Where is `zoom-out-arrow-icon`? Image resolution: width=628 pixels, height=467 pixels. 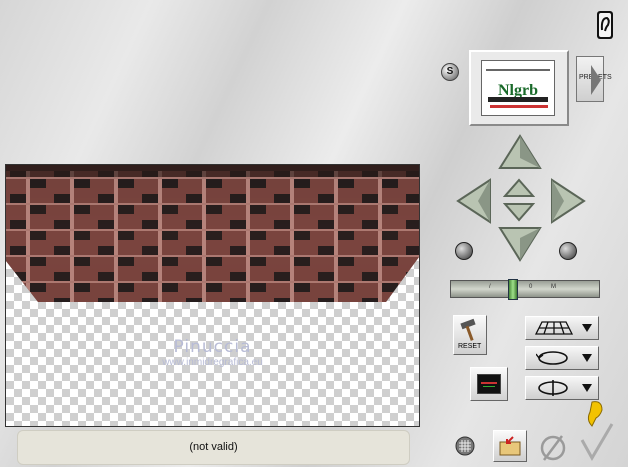 zoom-out-arrow-icon is located at coordinates (519, 212).